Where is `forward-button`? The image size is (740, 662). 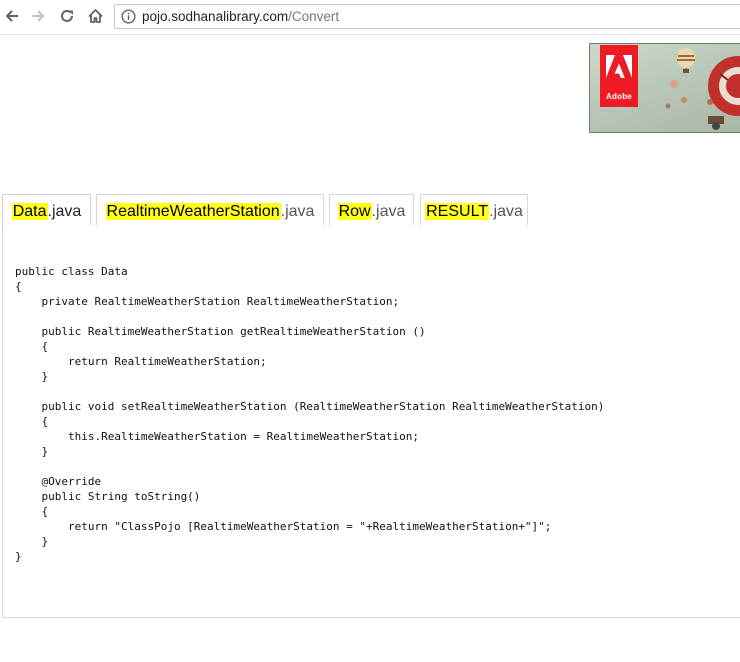 forward-button is located at coordinates (38, 16).